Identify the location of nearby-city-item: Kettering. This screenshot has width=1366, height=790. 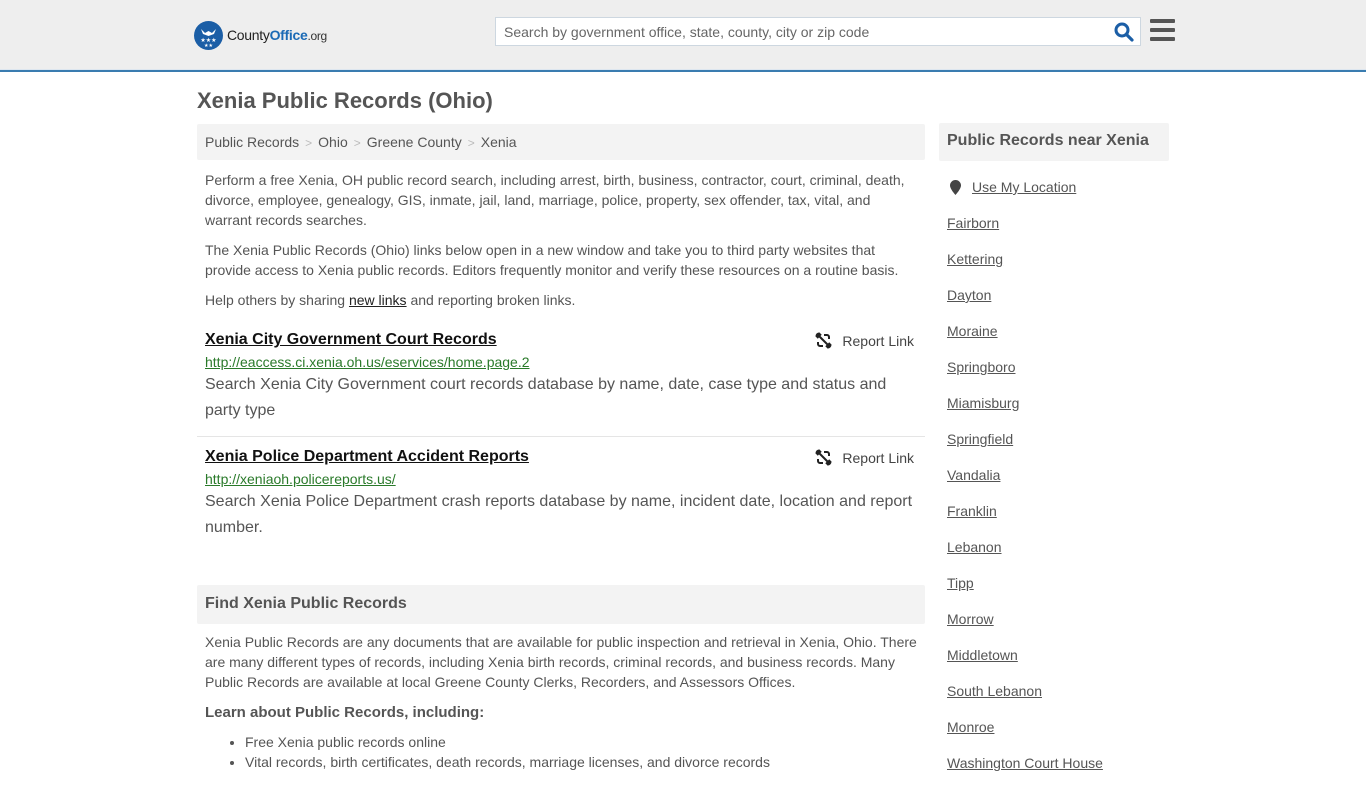
(1058, 268).